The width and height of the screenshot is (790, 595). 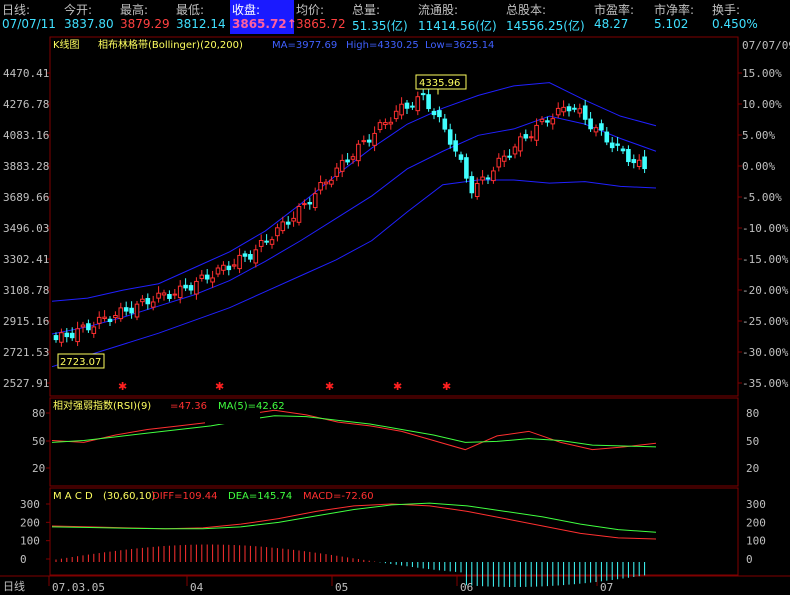 I want to click on high-label: High=4330.25, so click(x=382, y=45).